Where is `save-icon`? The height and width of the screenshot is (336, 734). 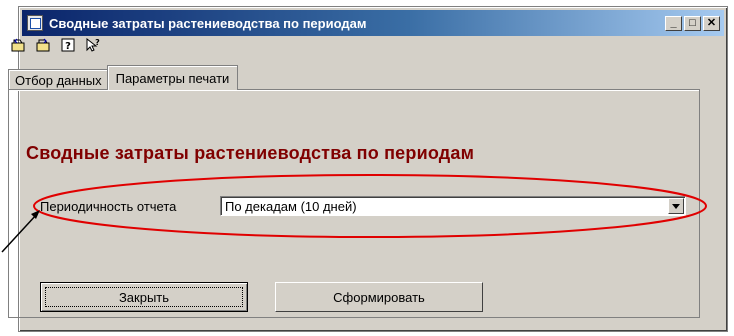
save-icon is located at coordinates (43, 45).